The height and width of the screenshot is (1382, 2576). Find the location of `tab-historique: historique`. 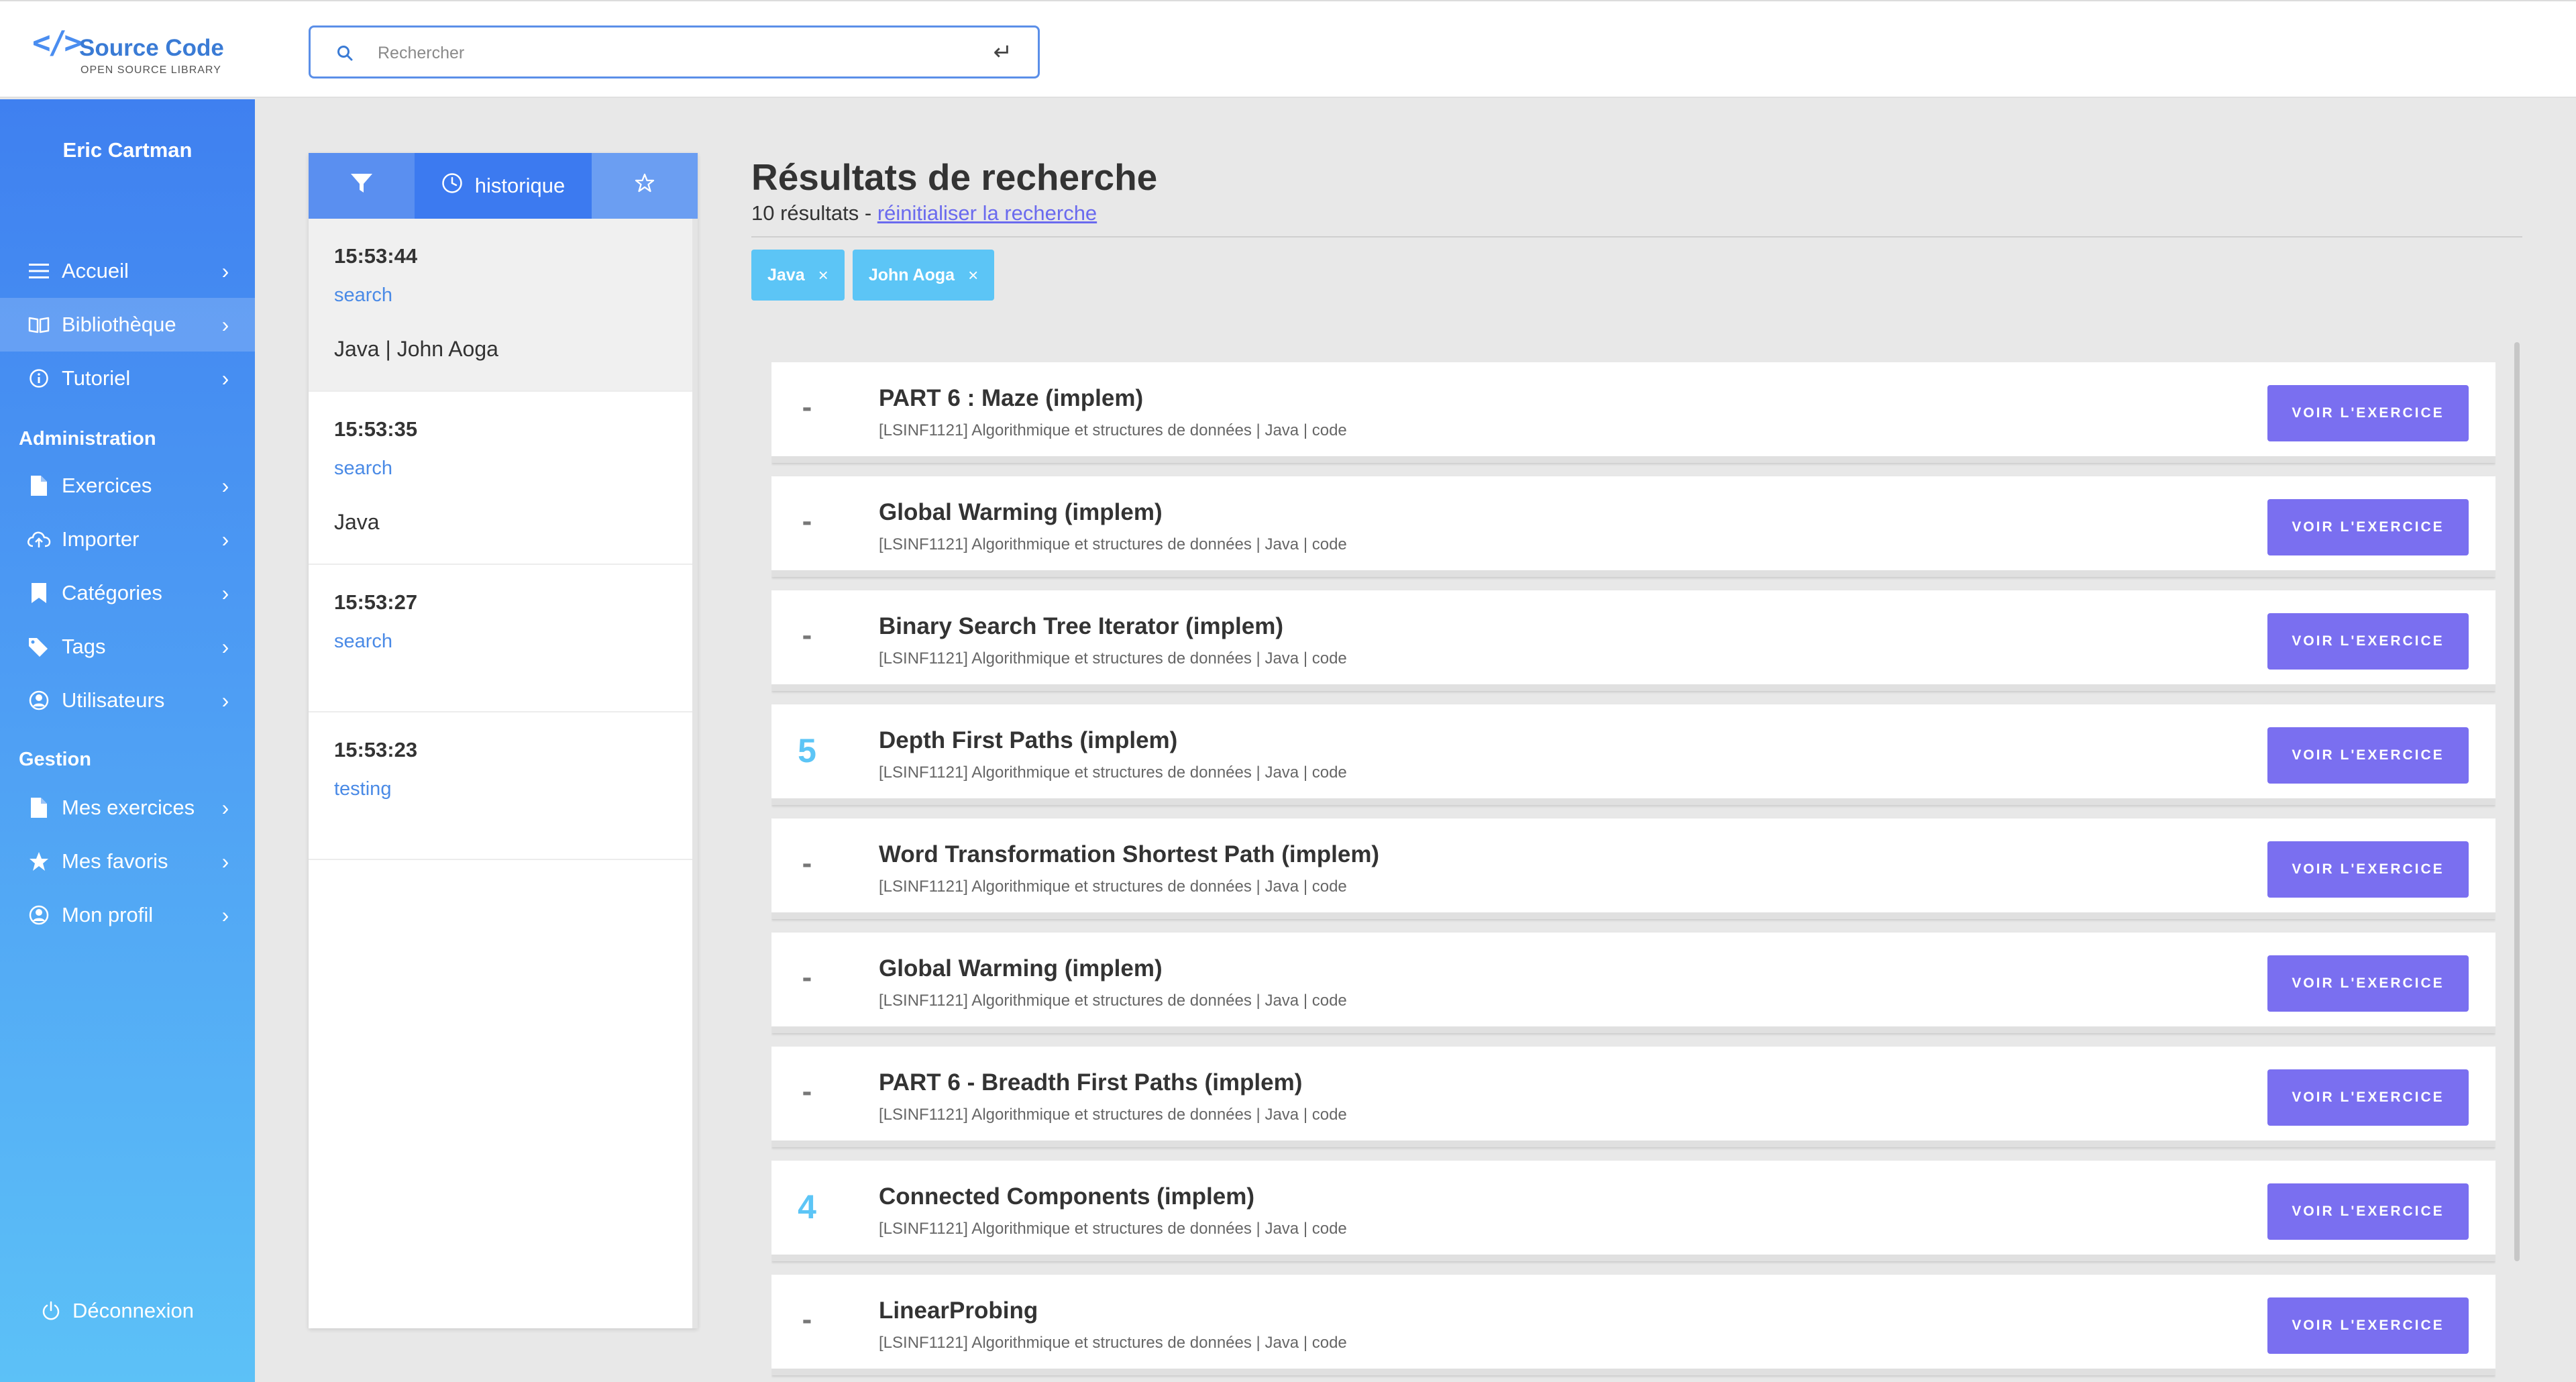

tab-historique: historique is located at coordinates (503, 186).